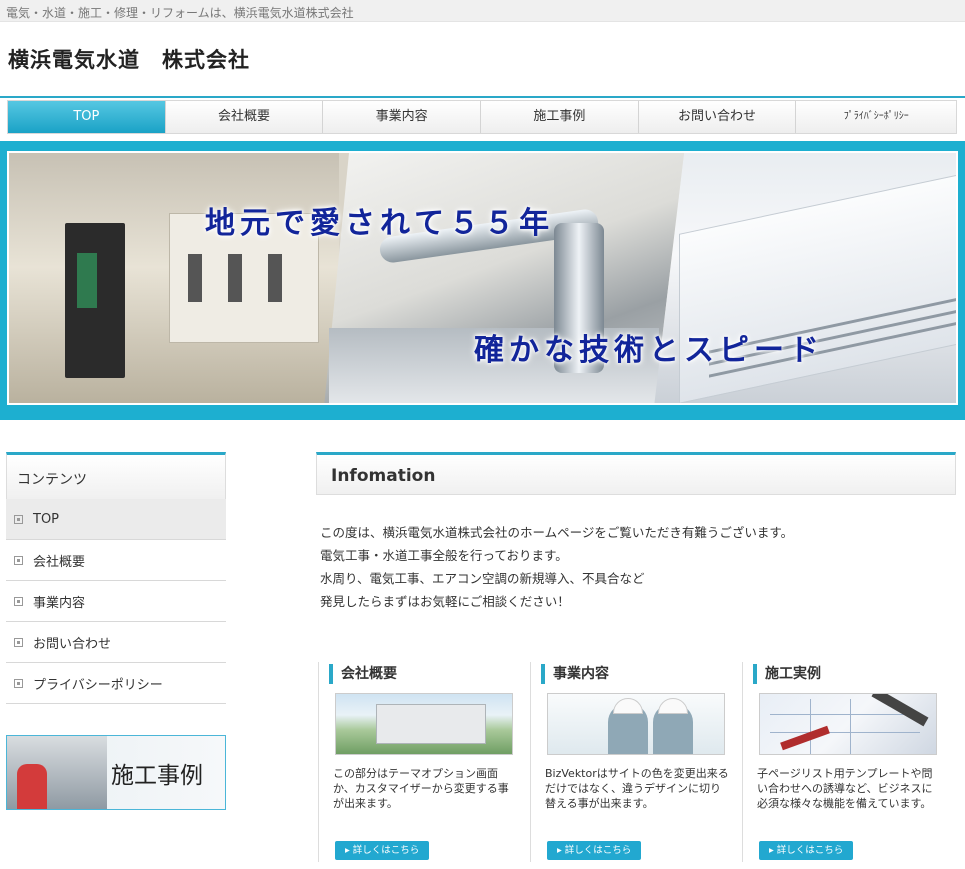  I want to click on nav-item-contact: お問い合わせ, so click(717, 117).